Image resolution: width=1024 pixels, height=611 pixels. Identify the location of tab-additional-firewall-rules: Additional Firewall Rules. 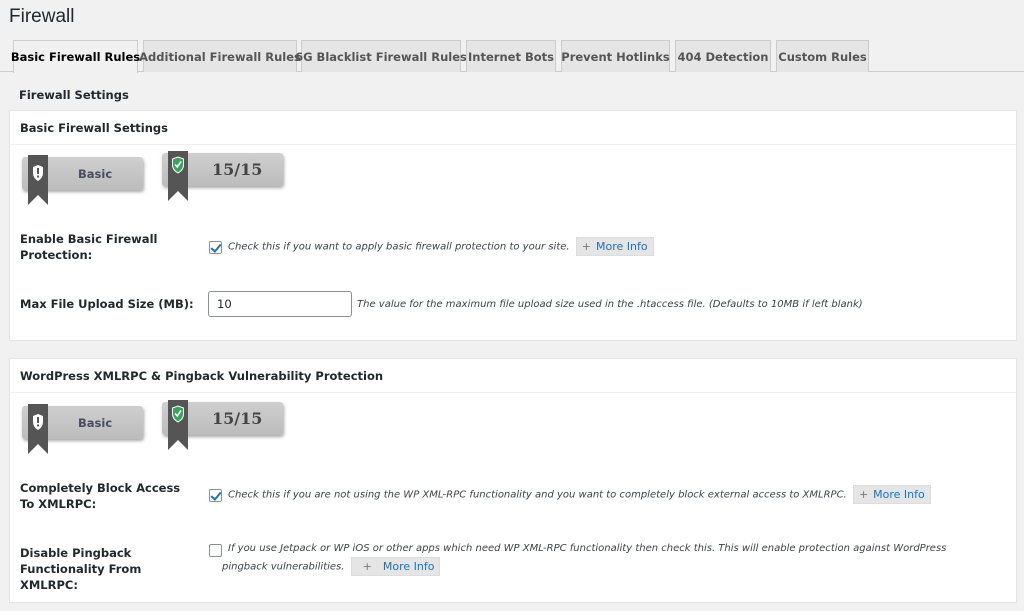
(220, 56).